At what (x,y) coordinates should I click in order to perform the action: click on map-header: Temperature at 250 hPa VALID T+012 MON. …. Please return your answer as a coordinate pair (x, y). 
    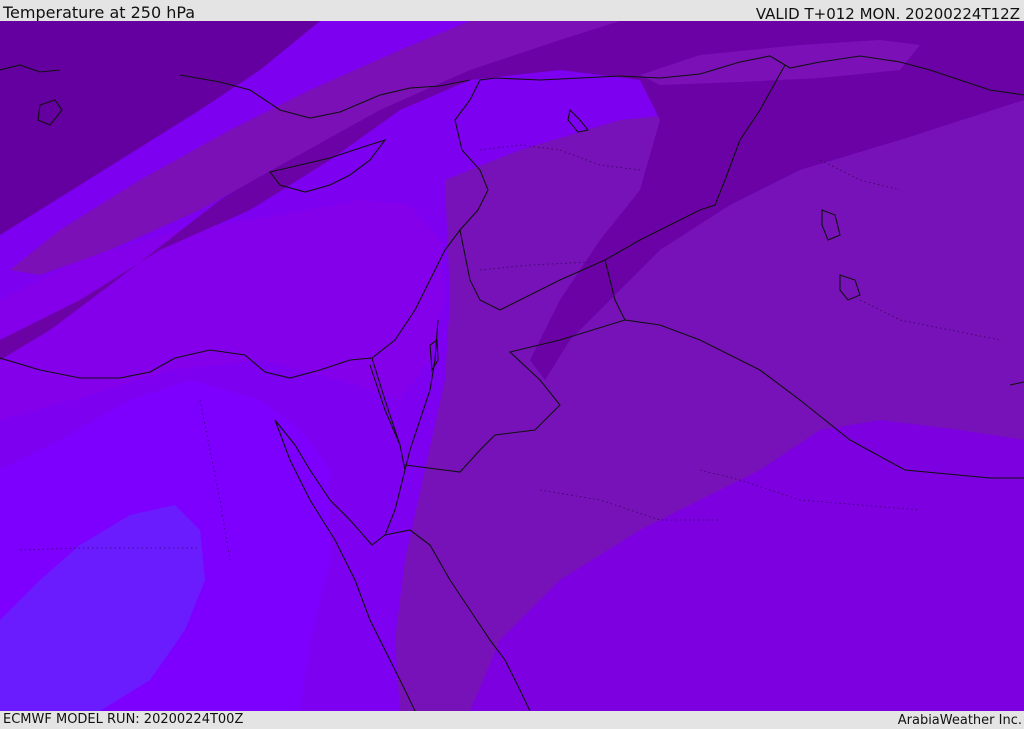
    Looking at the image, I should click on (512, 11).